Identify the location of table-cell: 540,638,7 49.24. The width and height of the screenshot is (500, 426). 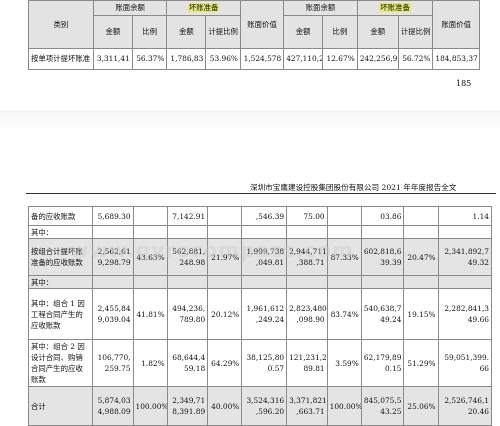
(382, 314).